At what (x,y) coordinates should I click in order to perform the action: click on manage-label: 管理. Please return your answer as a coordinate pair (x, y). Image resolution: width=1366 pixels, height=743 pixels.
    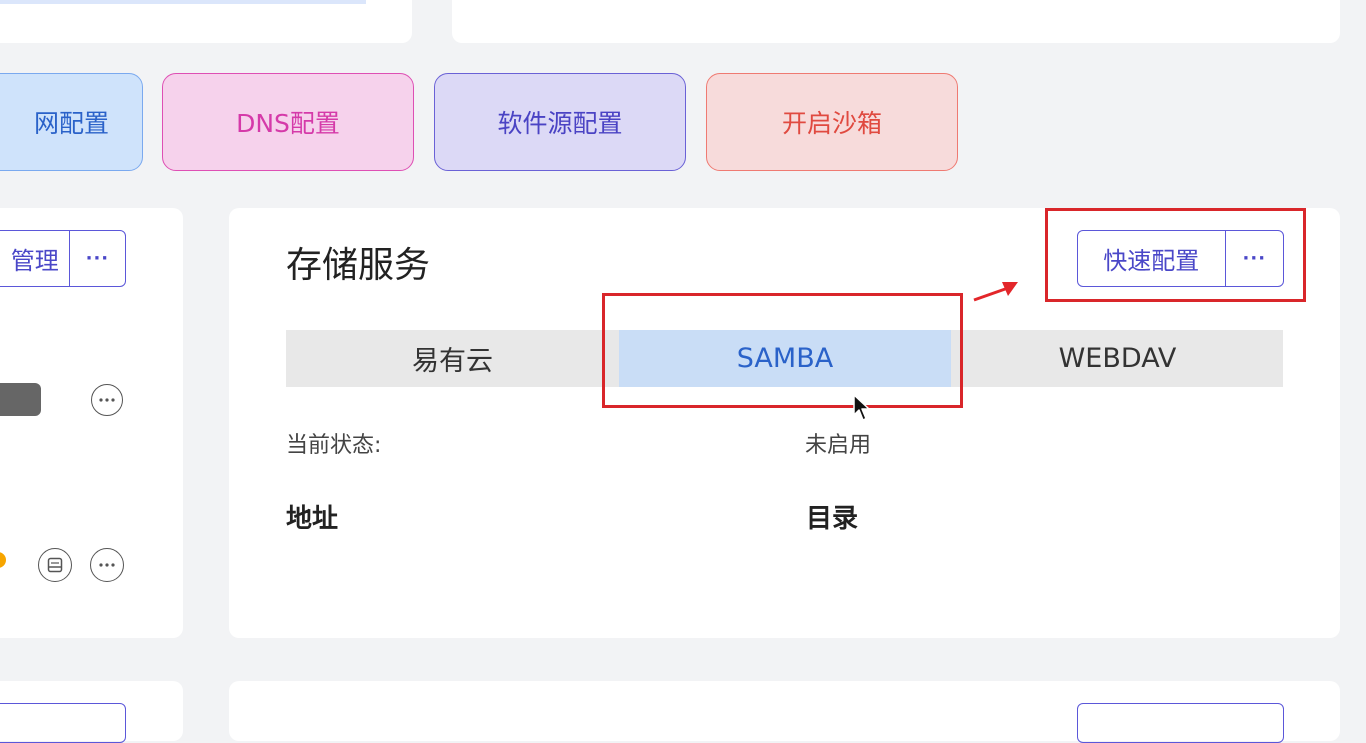
    Looking at the image, I should click on (34, 261).